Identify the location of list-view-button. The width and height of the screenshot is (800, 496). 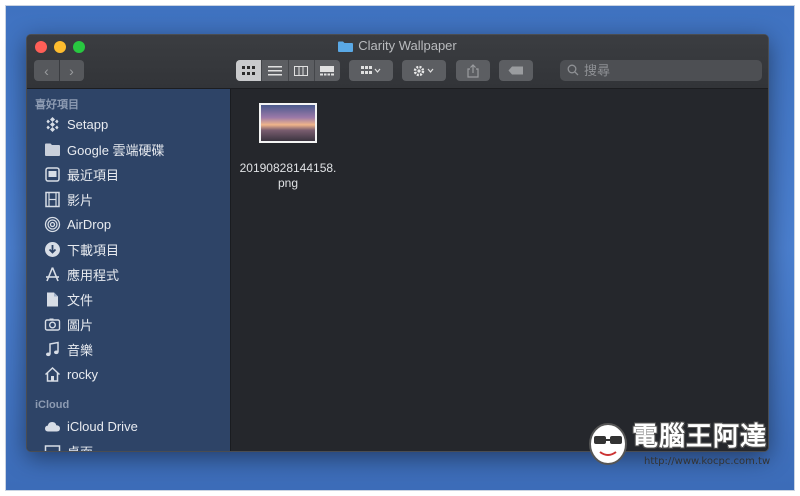
(275, 70).